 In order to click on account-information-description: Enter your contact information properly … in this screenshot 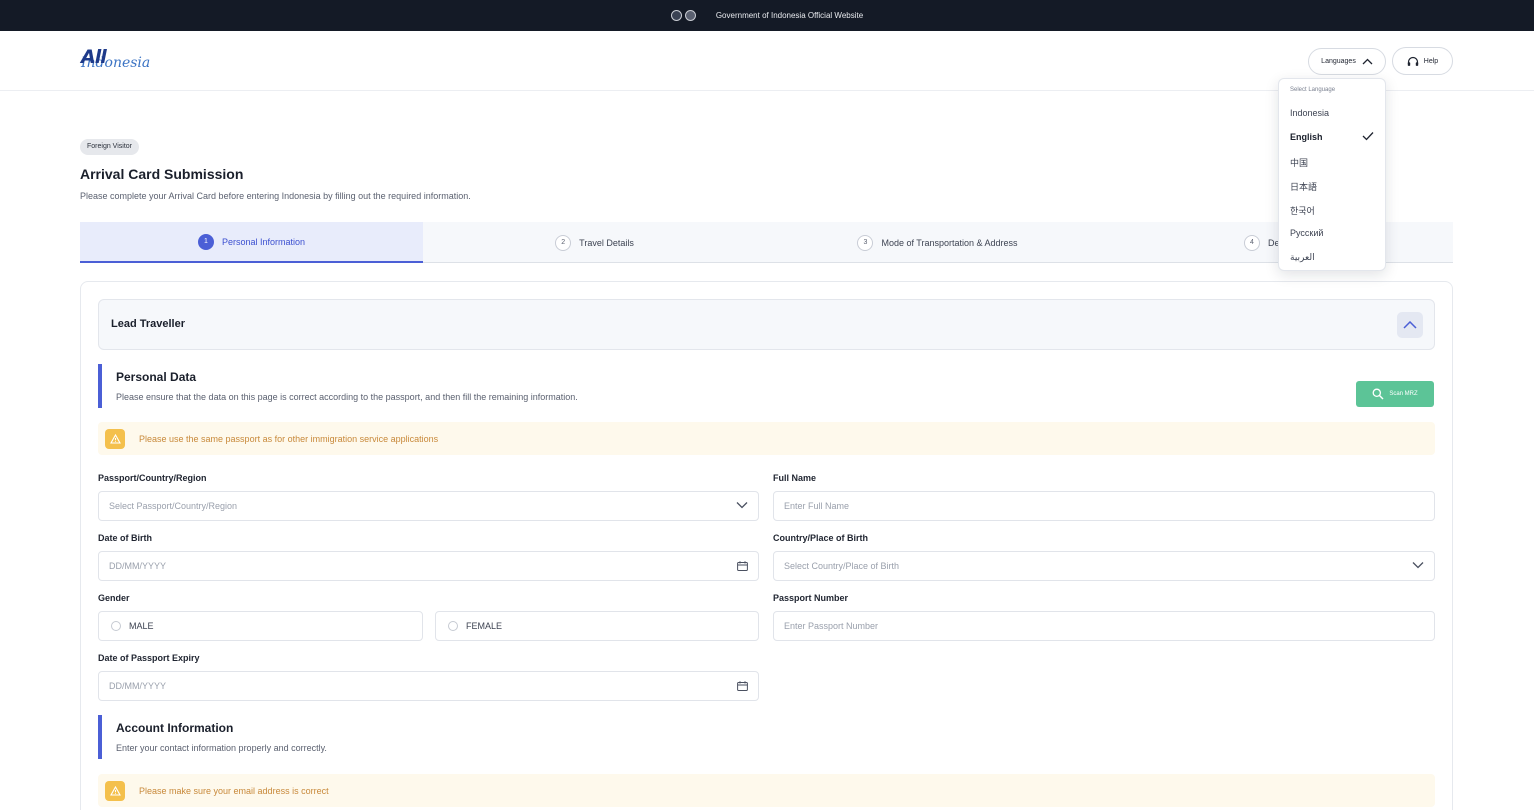, I will do `click(221, 748)`.